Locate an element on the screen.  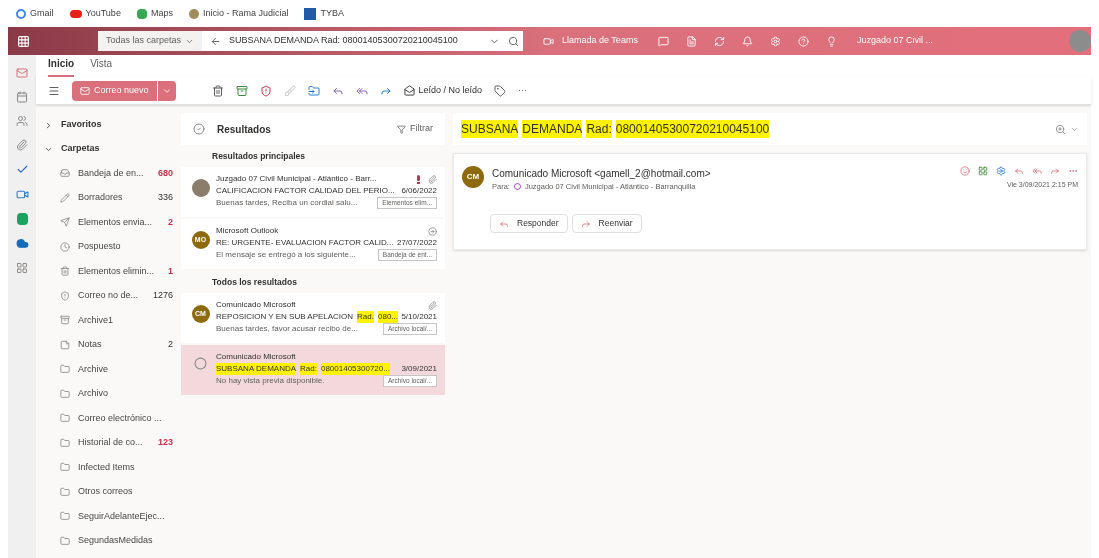
select-all-icon is located at coordinates (199, 129).